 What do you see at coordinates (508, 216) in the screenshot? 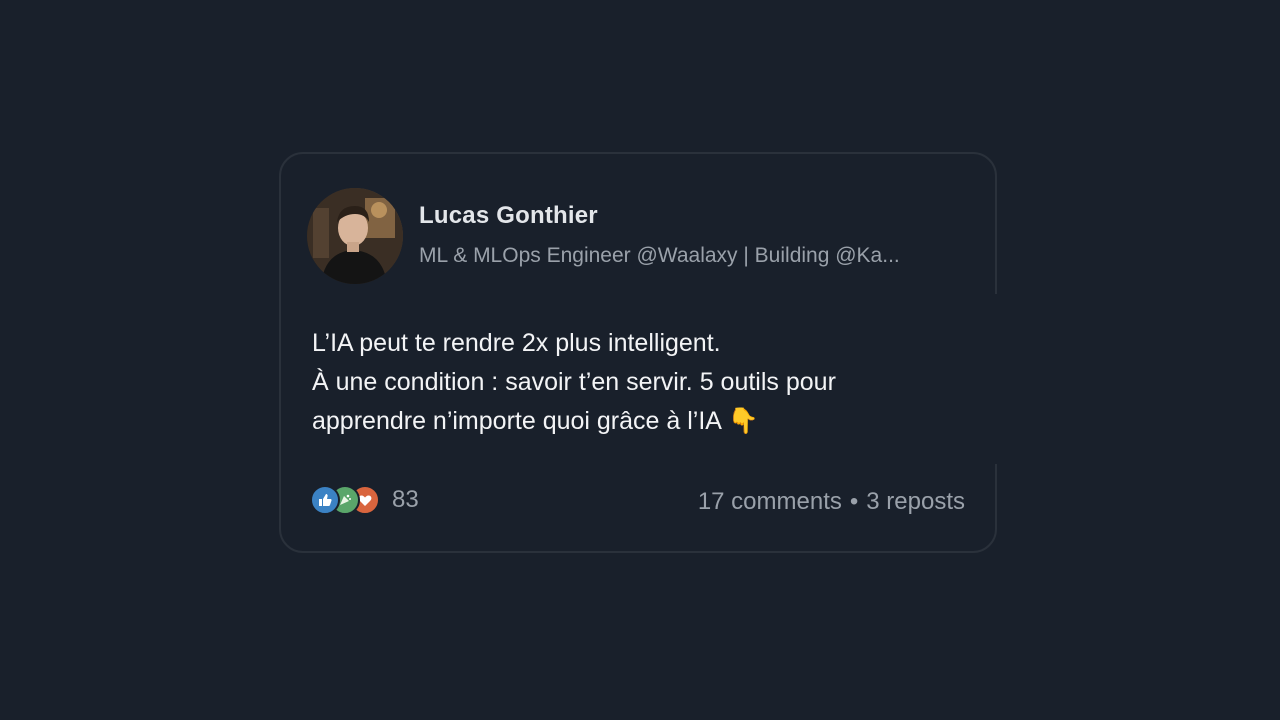
I see `author-name: Lucas Gonthier` at bounding box center [508, 216].